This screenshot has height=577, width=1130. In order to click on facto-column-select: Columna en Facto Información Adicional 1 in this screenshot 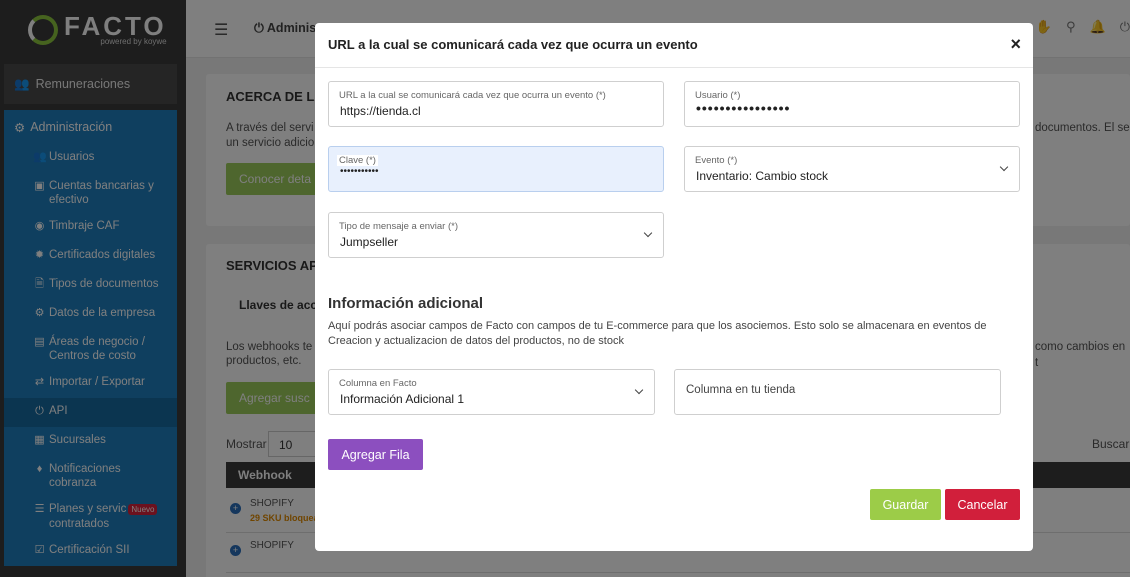, I will do `click(491, 392)`.